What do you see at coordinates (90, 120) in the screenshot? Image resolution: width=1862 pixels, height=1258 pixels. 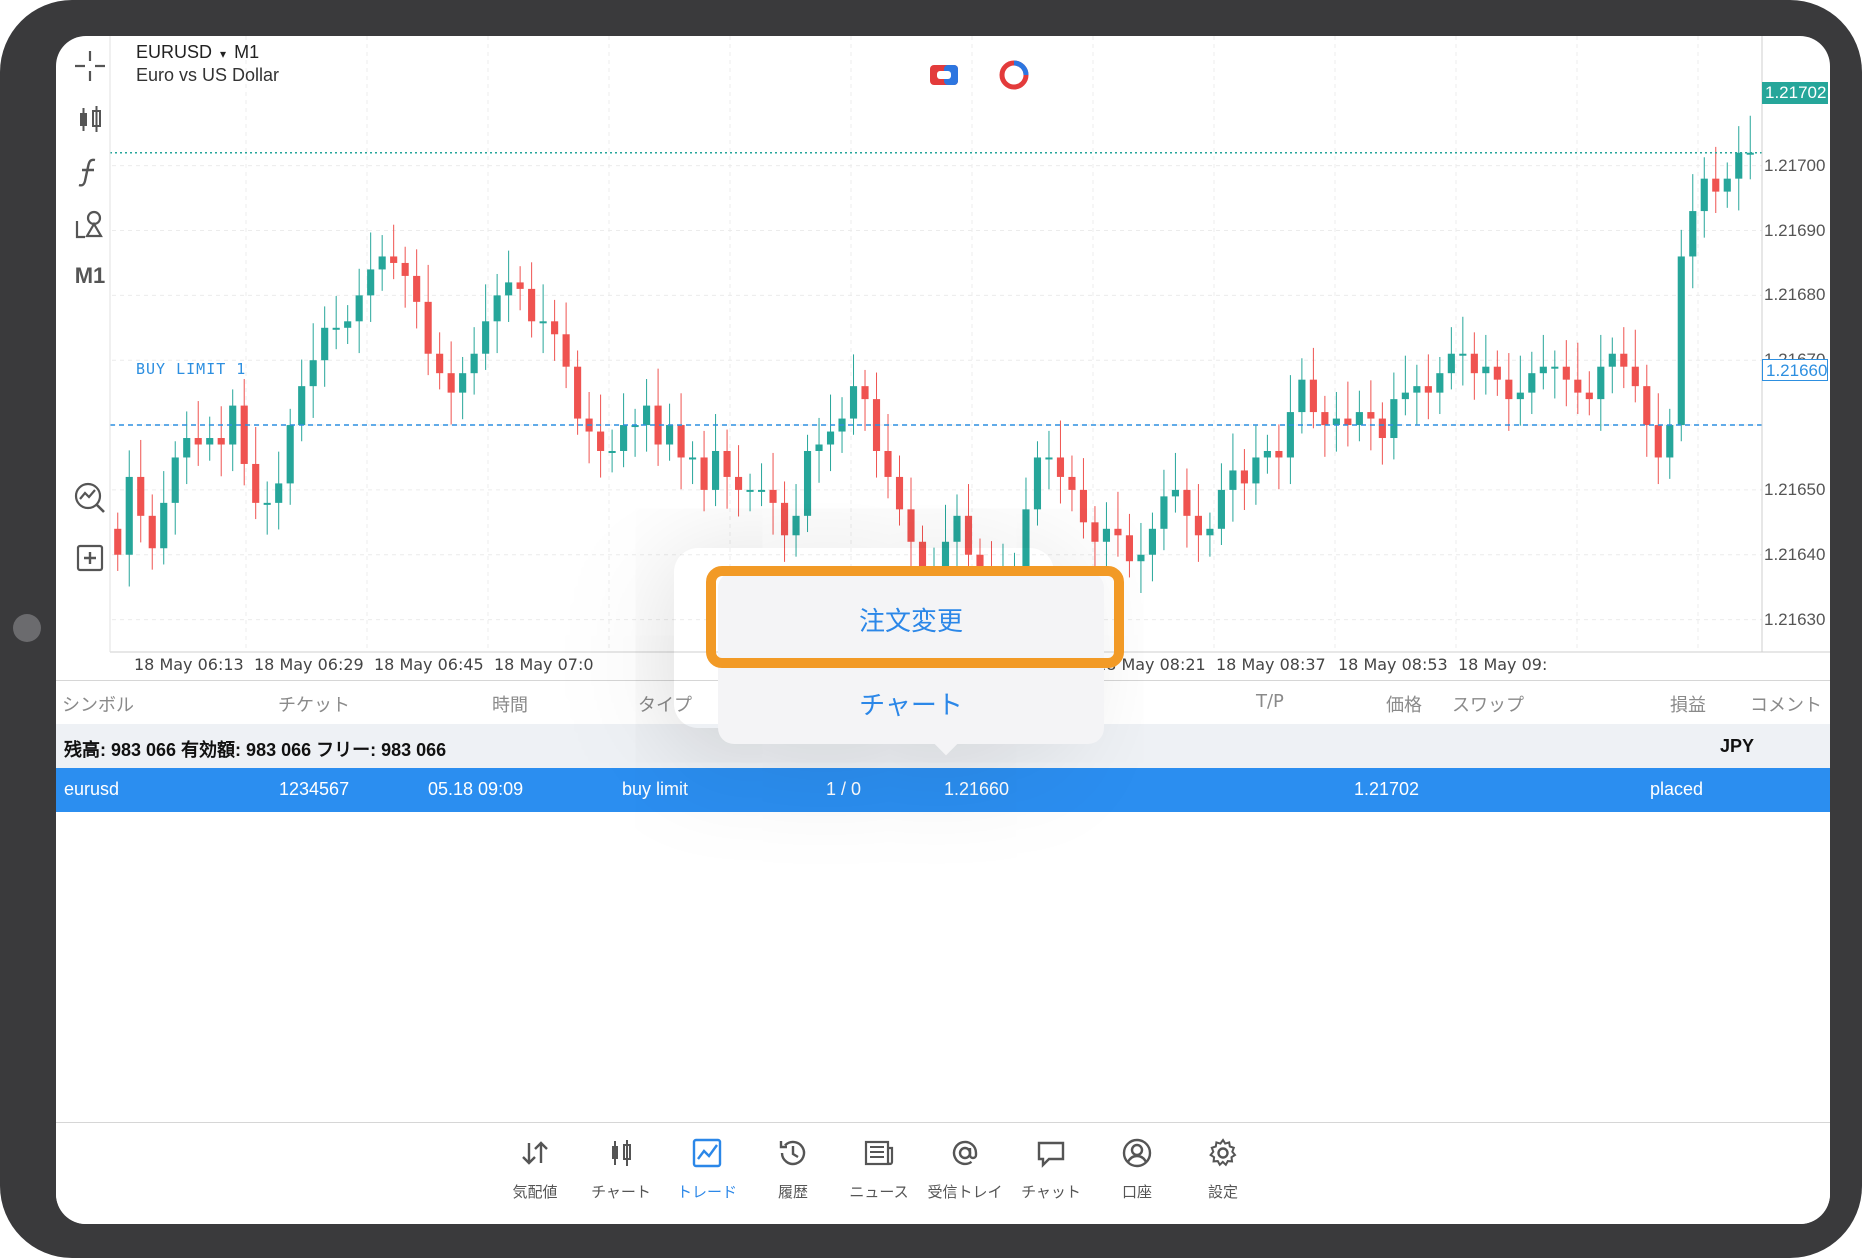 I see `chart-type-tool` at bounding box center [90, 120].